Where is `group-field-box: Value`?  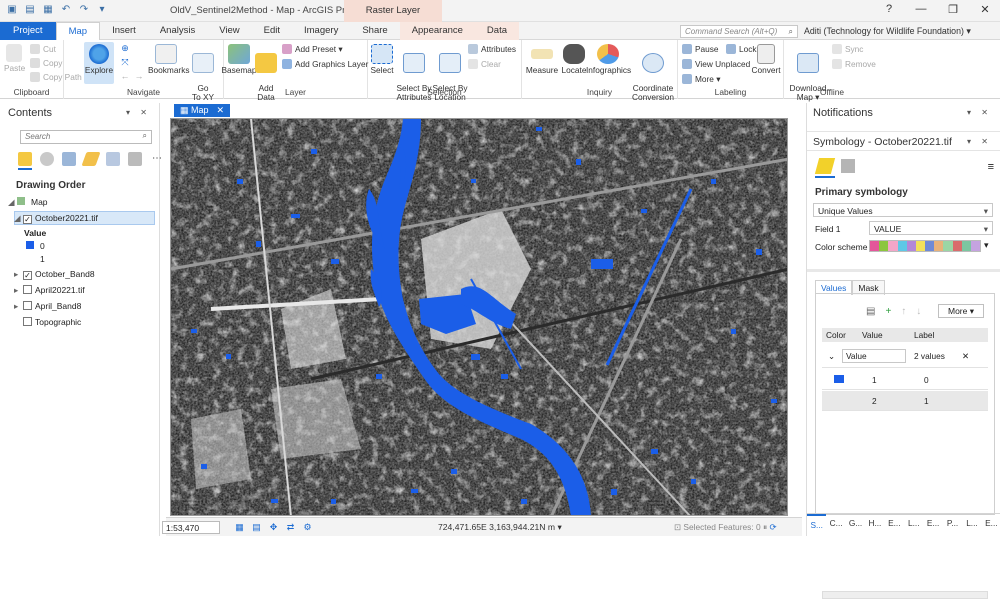 group-field-box: Value is located at coordinates (874, 356).